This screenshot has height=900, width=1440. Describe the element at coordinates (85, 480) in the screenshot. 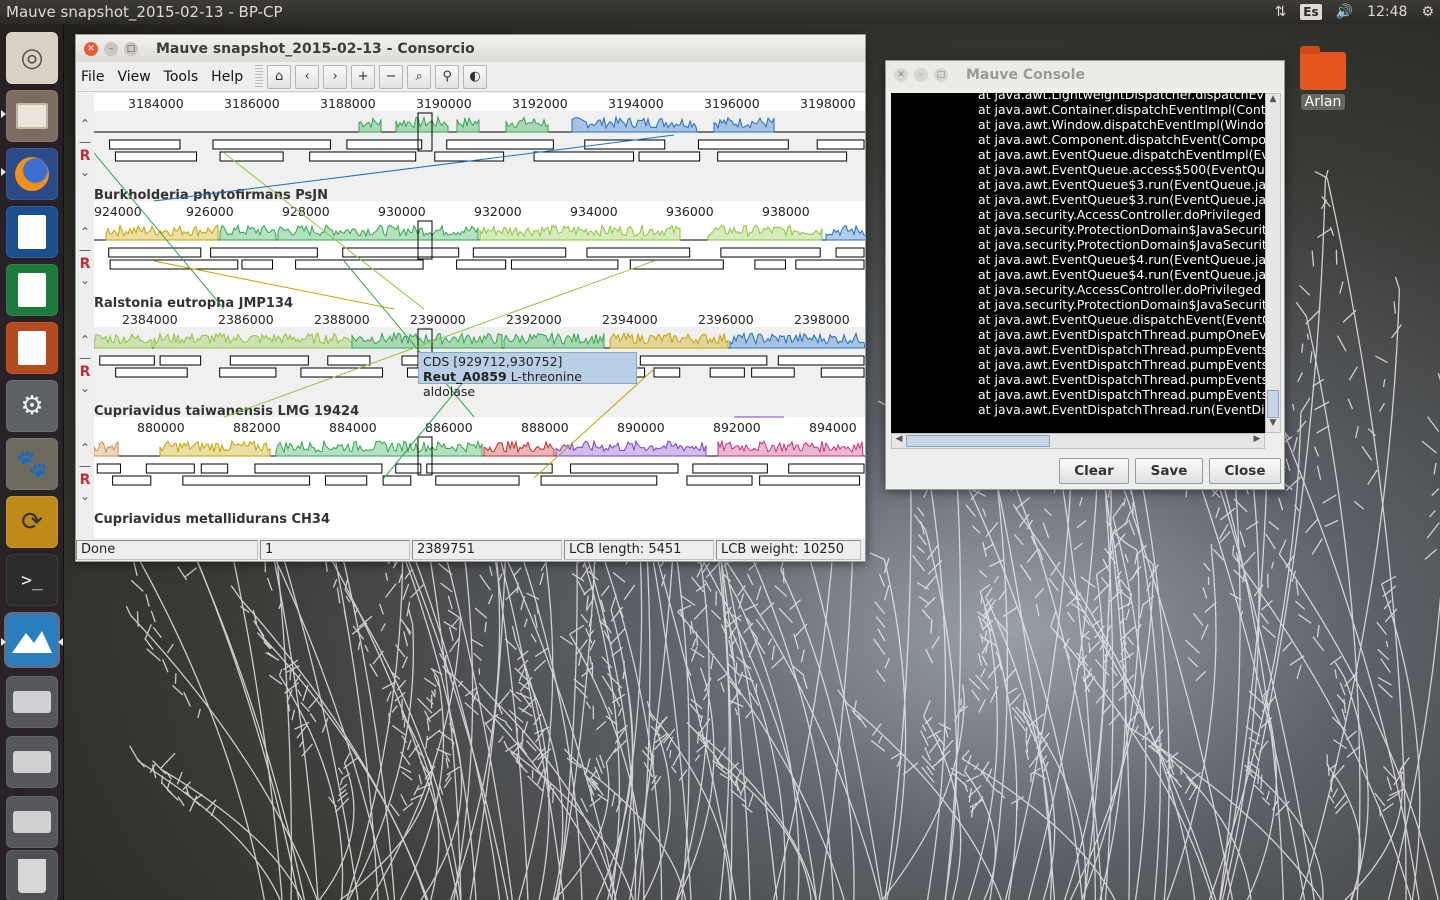

I see `reverse-complement-button: R` at that location.